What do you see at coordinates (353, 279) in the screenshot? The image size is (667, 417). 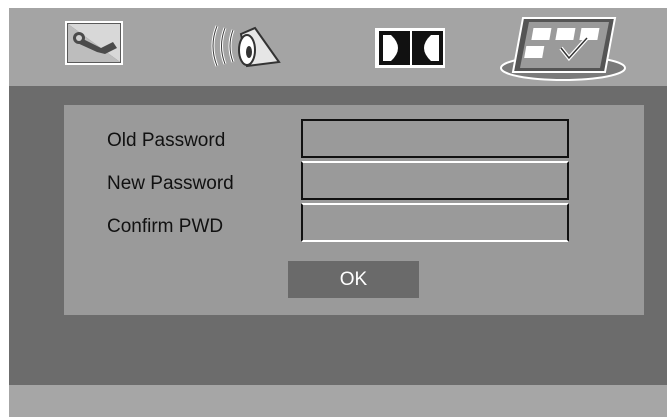 I see `ok-button: OK` at bounding box center [353, 279].